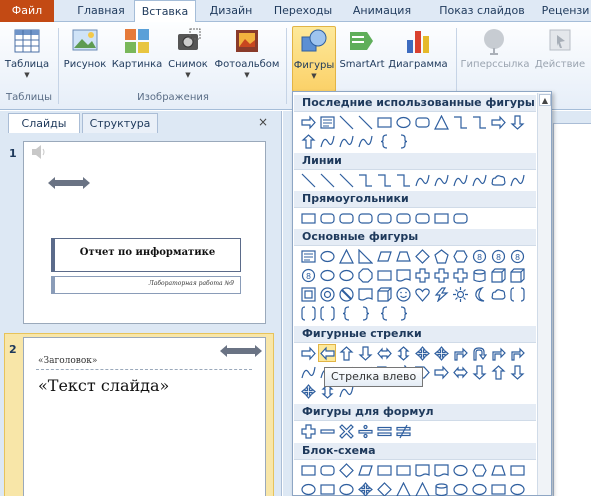 The image size is (591, 496). What do you see at coordinates (247, 52) in the screenshot?
I see `album-button: Фотоальбом ▼` at bounding box center [247, 52].